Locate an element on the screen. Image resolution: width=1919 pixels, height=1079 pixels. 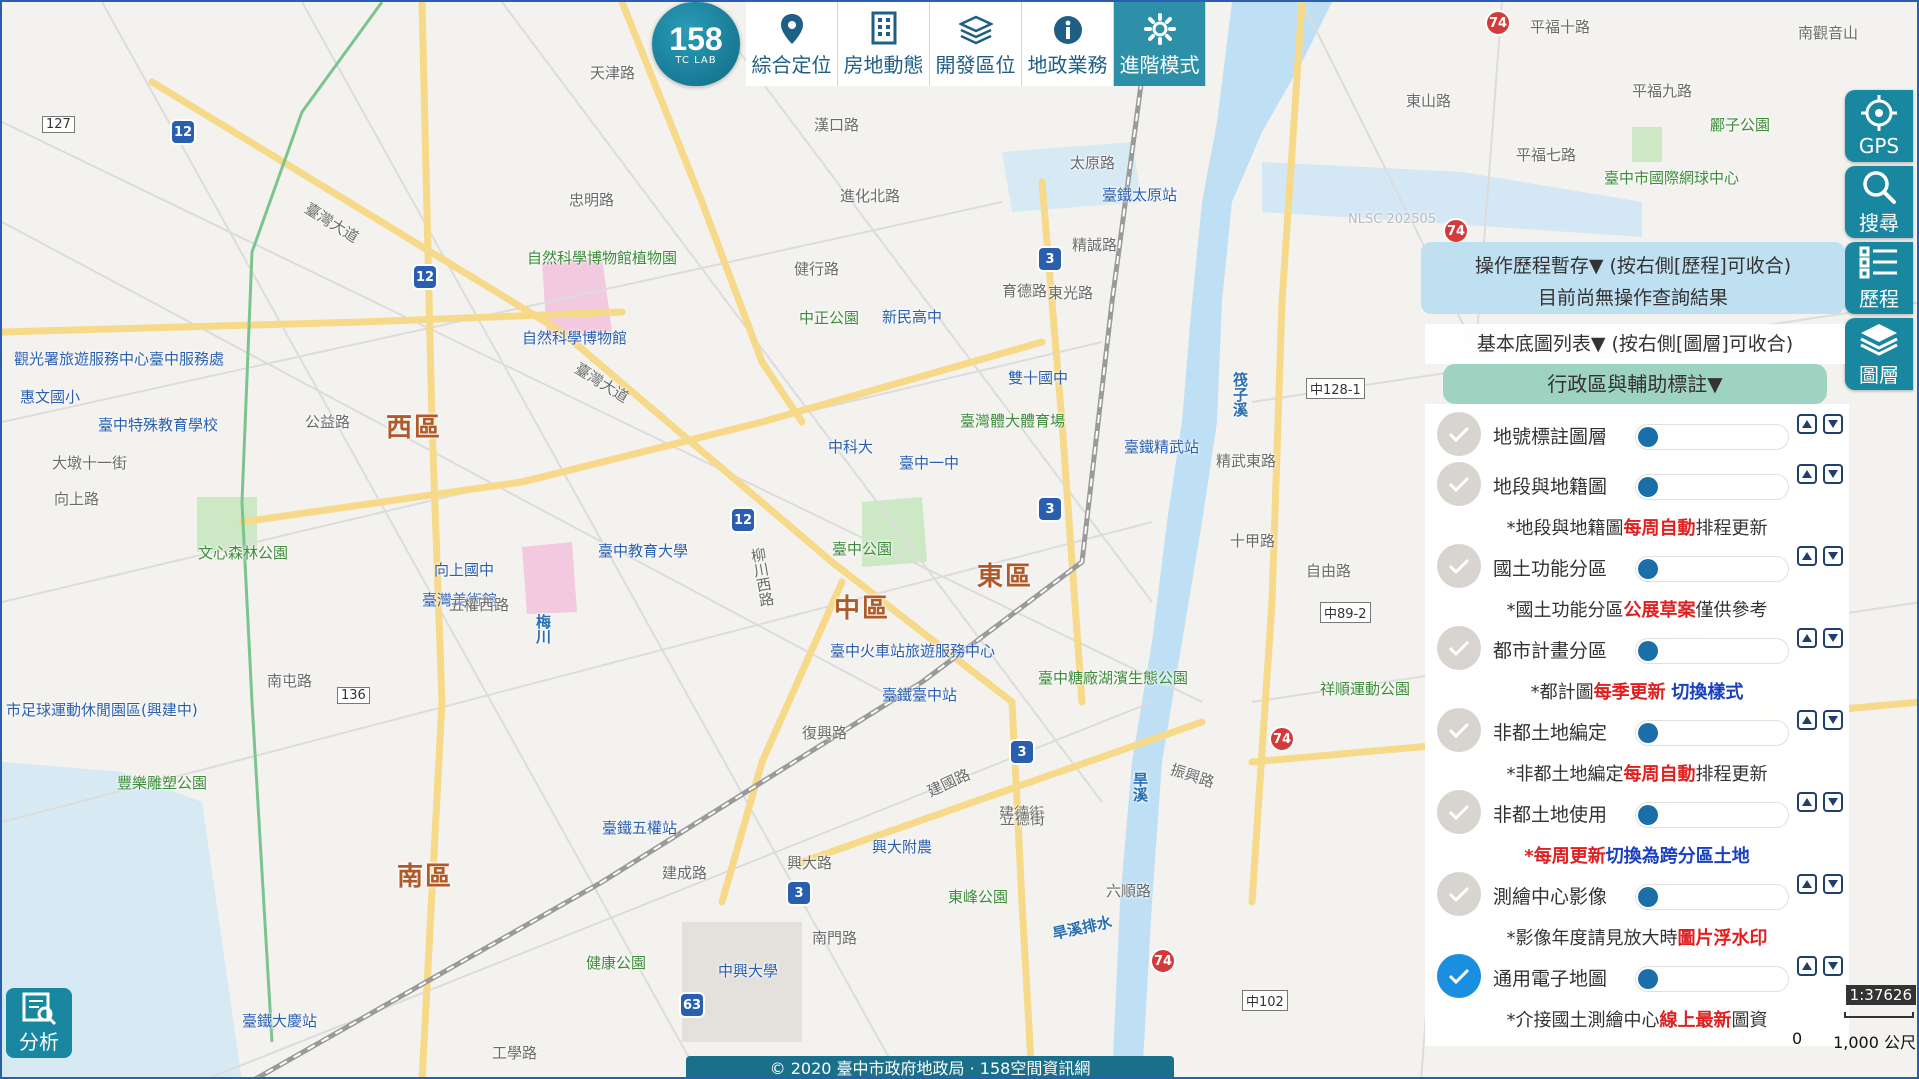
analyze-button: 分析 is located at coordinates (39, 1023).